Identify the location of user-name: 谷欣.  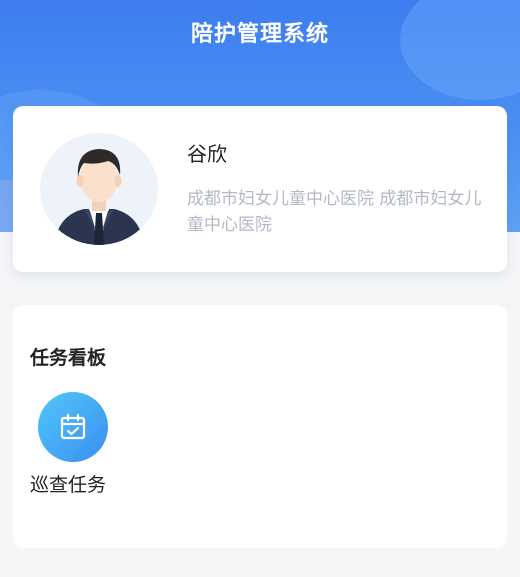
(207, 154).